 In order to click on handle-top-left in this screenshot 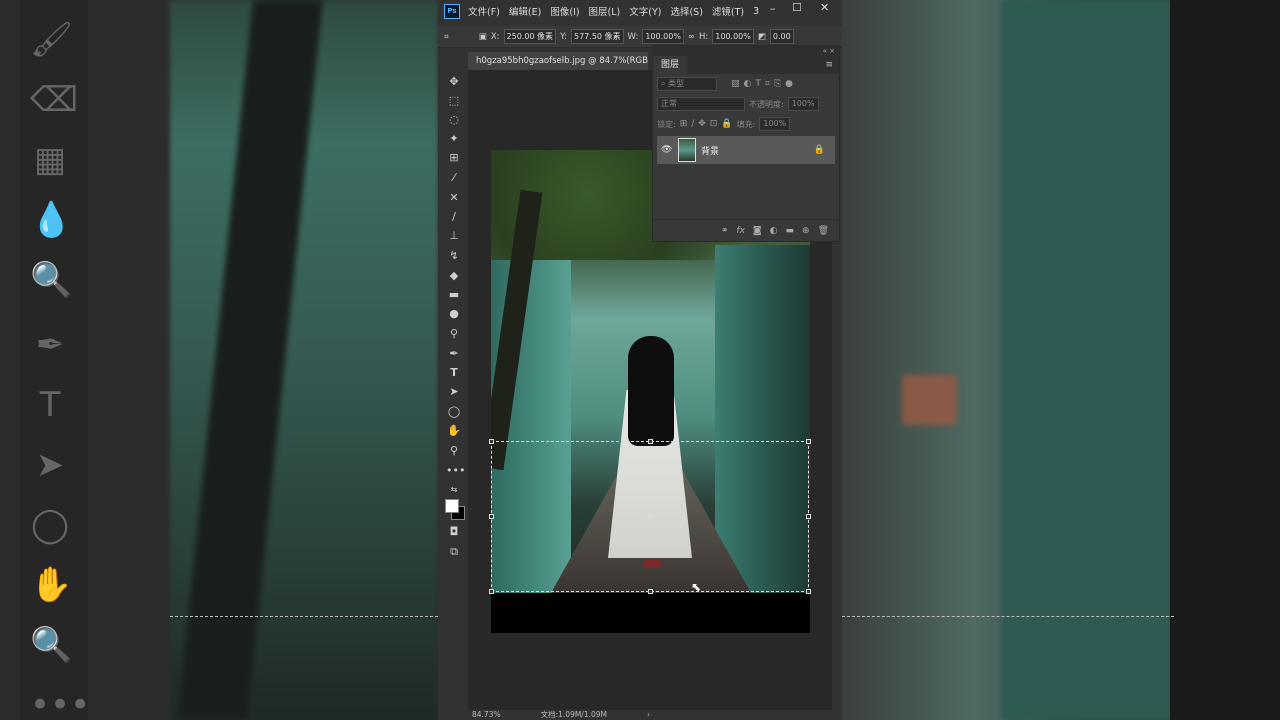, I will do `click(491, 441)`.